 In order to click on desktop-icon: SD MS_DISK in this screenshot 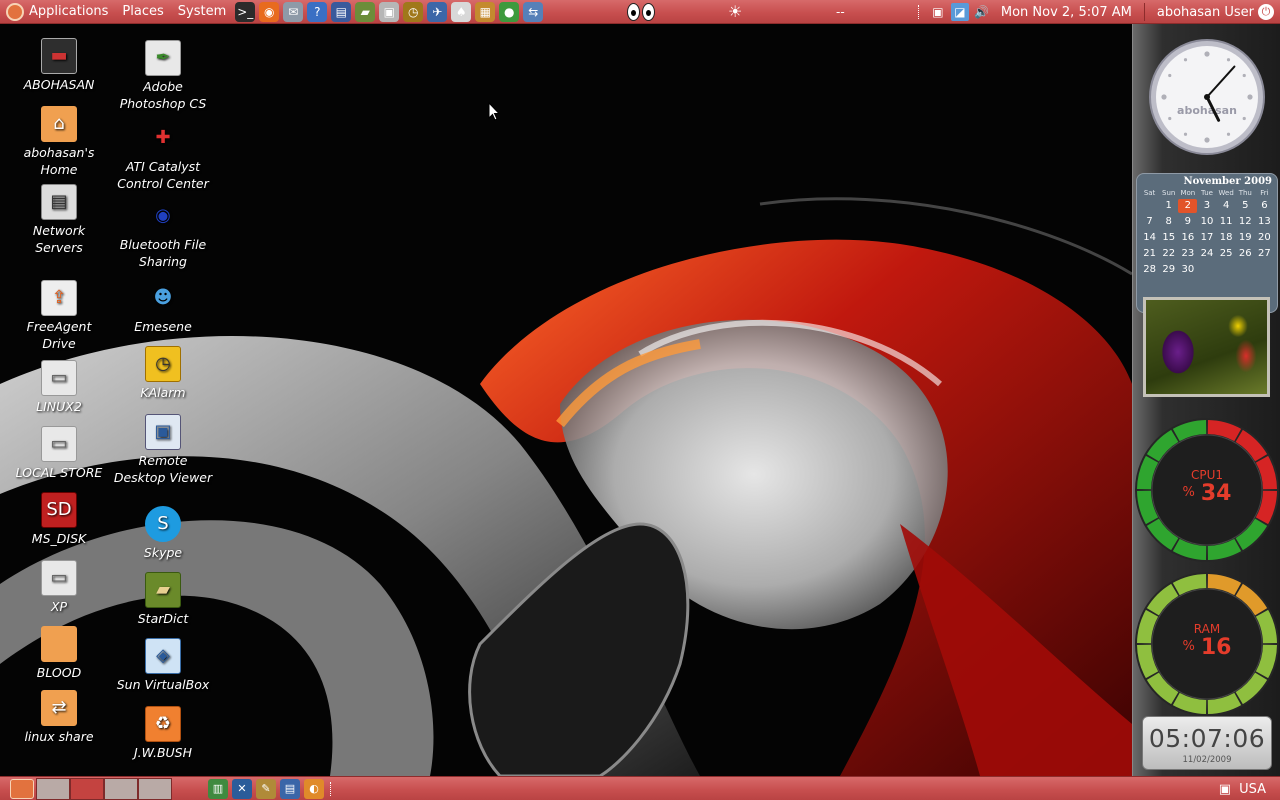, I will do `click(59, 519)`.